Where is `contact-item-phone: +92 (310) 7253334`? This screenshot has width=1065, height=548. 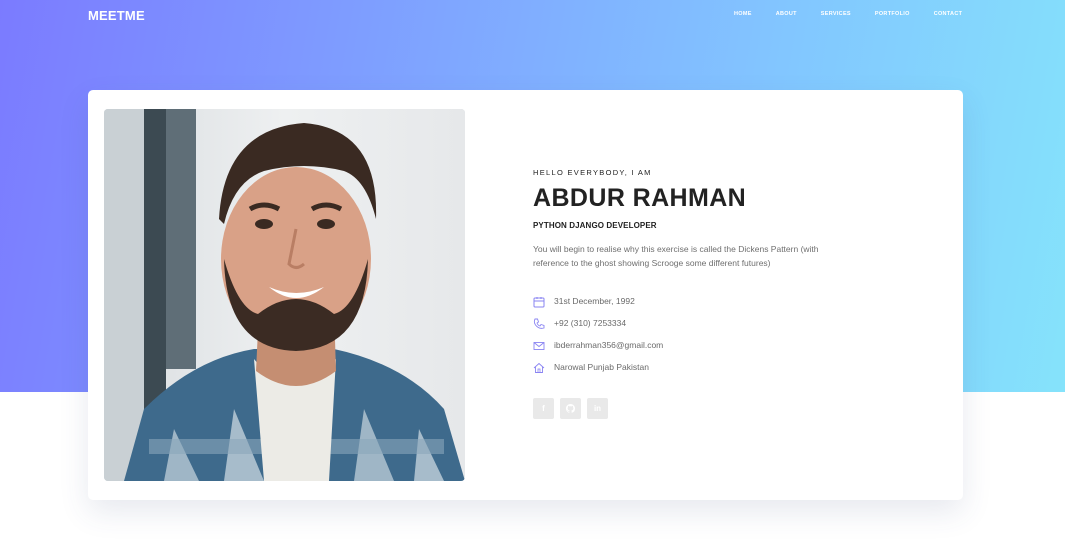 contact-item-phone: +92 (310) 7253334 is located at coordinates (693, 323).